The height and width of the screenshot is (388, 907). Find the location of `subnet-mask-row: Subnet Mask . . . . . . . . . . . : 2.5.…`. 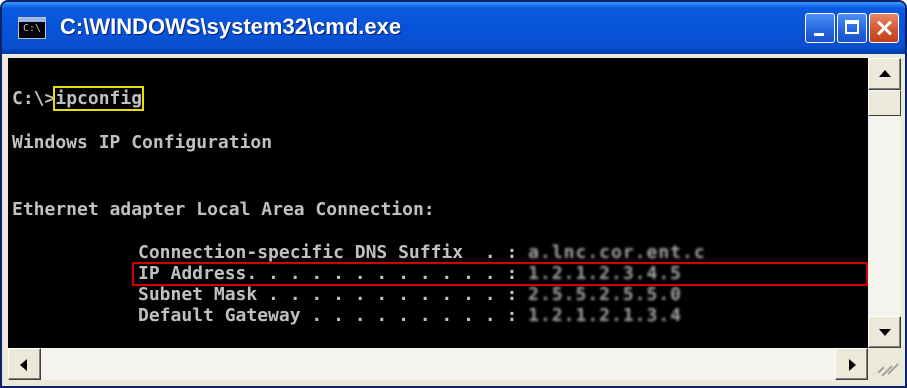

subnet-mask-row: Subnet Mask . . . . . . . . . . . : 2.5.… is located at coordinates (410, 295).